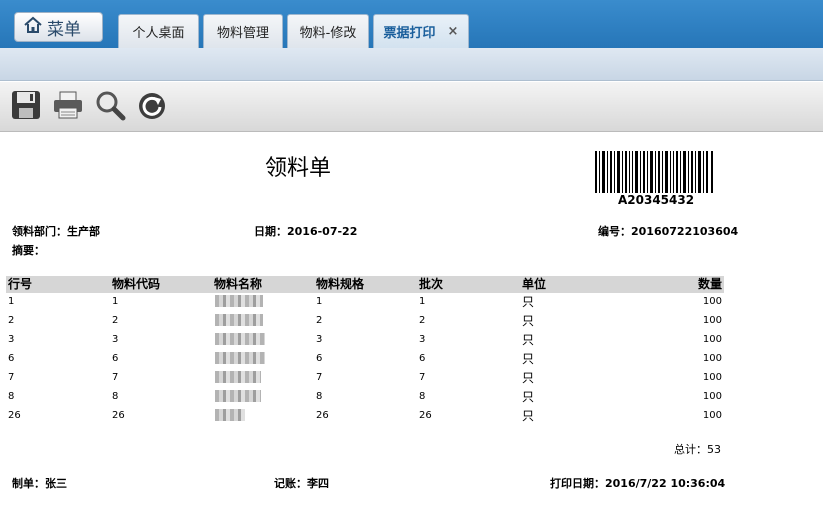  What do you see at coordinates (656, 200) in the screenshot?
I see `barcode-number: A20345432` at bounding box center [656, 200].